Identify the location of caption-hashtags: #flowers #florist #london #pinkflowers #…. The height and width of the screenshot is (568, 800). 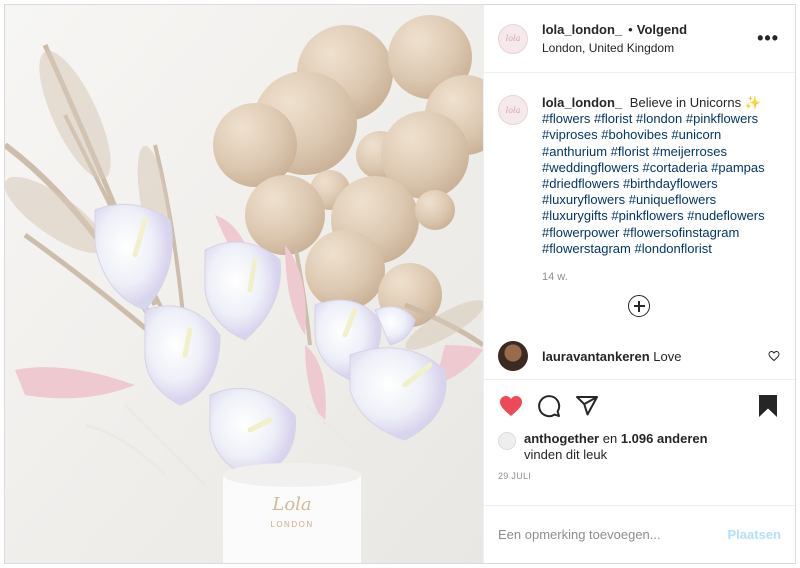
(653, 183).